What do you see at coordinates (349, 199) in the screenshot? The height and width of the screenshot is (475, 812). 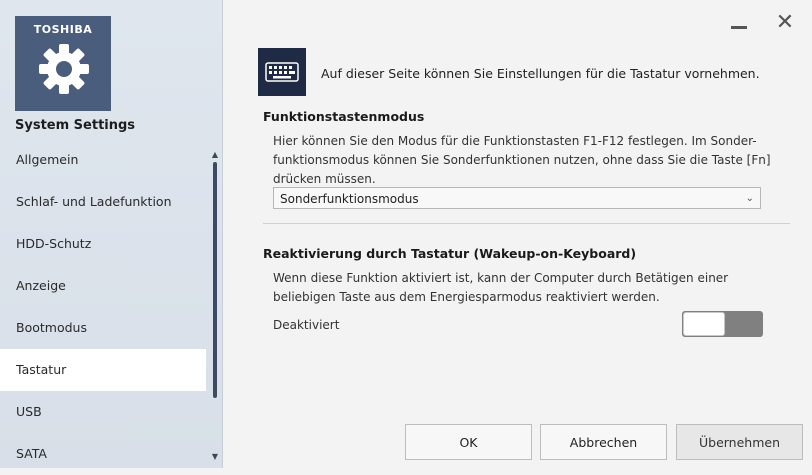 I see `select-value: Sonderfunktionsmodus` at bounding box center [349, 199].